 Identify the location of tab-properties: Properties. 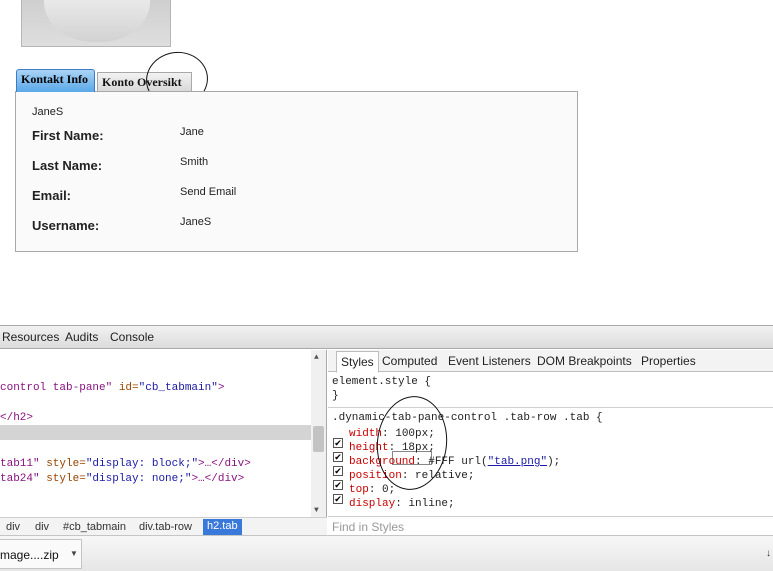
(668, 361).